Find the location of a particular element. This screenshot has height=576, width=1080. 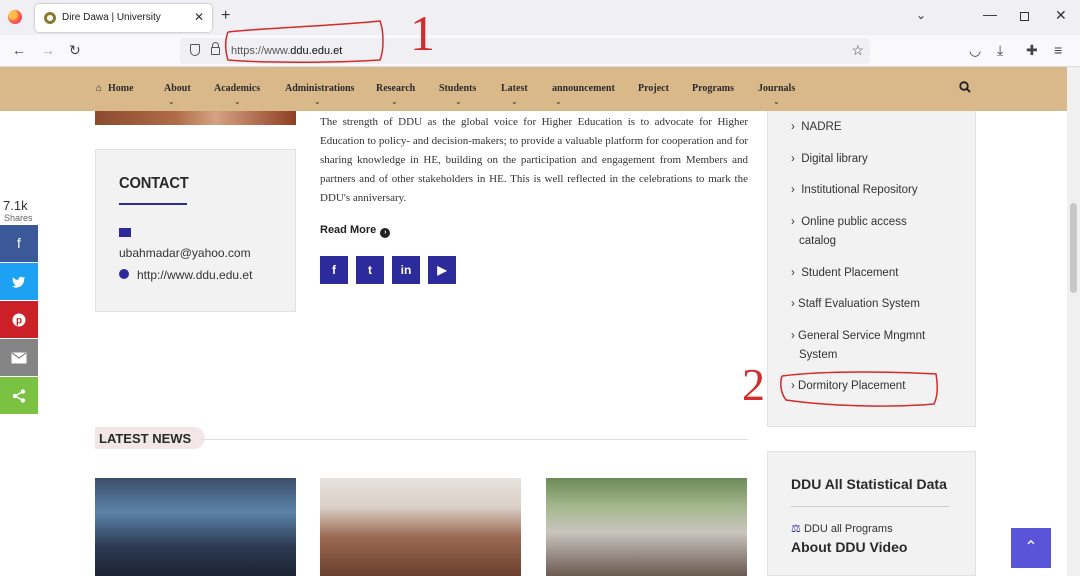

more-side-share is located at coordinates (19, 395).